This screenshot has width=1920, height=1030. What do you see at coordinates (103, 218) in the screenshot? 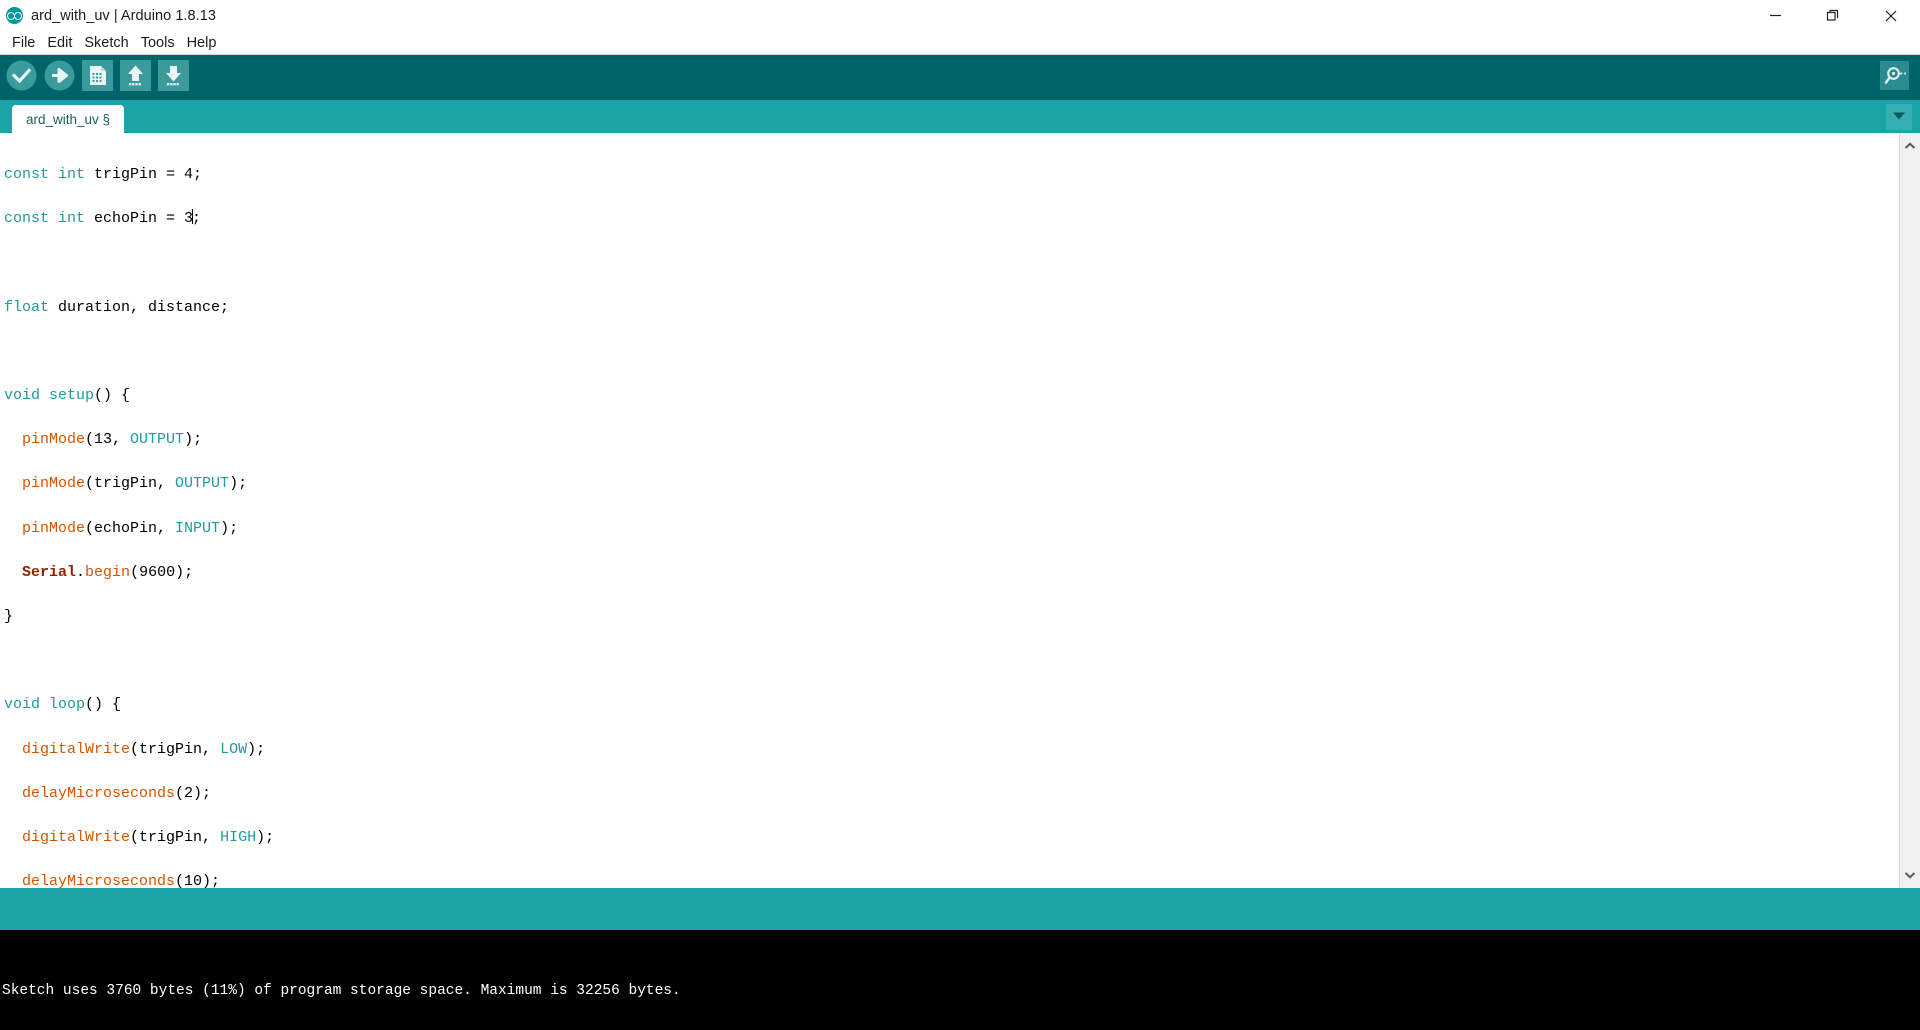
I see `code-line: const int echoPin = 3;` at bounding box center [103, 218].